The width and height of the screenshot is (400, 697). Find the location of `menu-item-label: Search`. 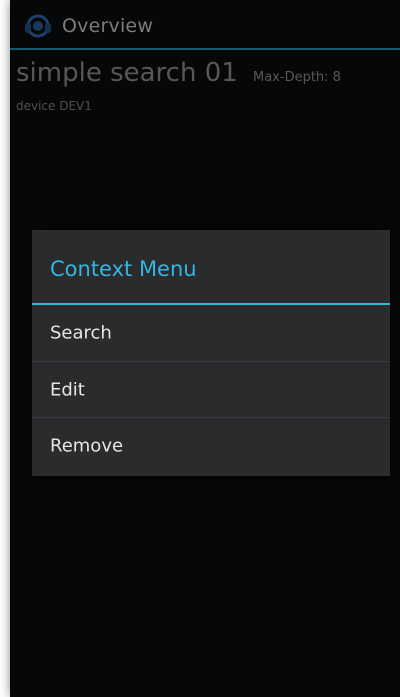

menu-item-label: Search is located at coordinates (81, 333).